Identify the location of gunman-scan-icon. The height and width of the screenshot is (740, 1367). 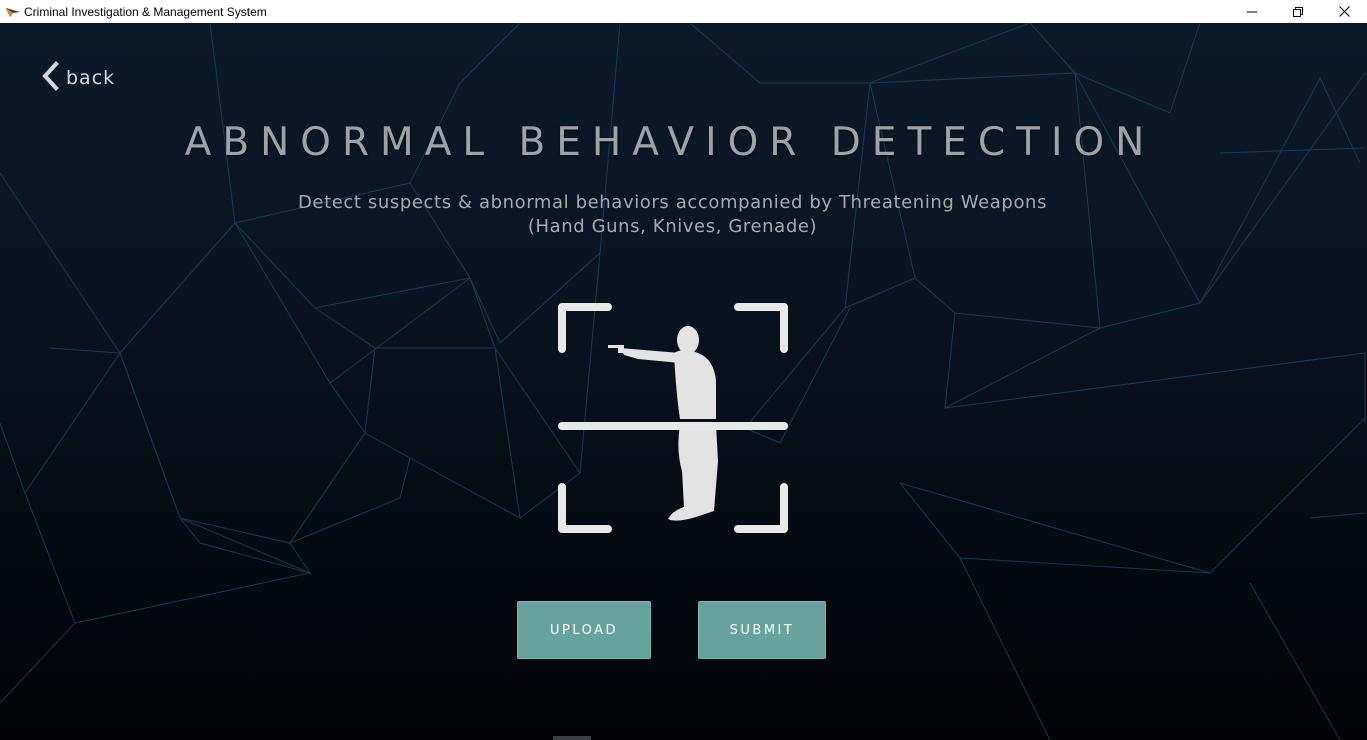
(673, 418).